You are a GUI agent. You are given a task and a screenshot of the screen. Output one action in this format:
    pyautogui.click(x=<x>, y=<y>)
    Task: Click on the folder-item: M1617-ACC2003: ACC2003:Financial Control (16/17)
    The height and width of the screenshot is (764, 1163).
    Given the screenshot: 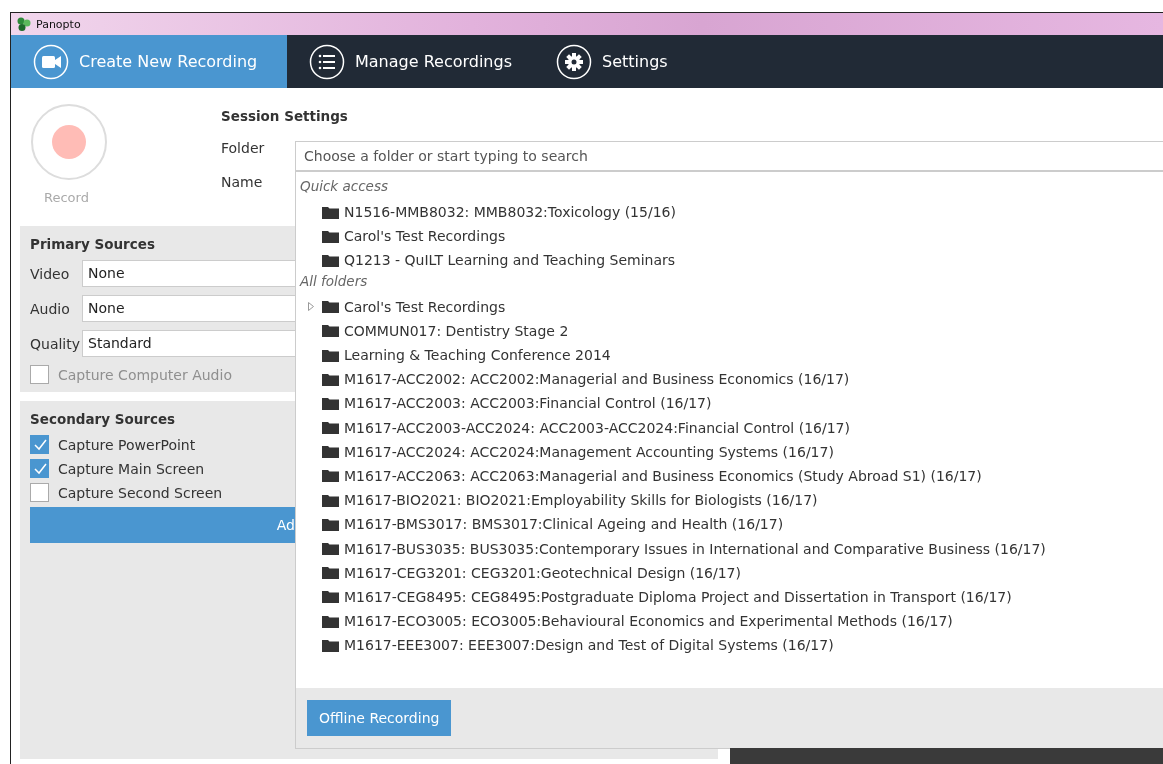 What is the action you would take?
    pyautogui.click(x=528, y=403)
    